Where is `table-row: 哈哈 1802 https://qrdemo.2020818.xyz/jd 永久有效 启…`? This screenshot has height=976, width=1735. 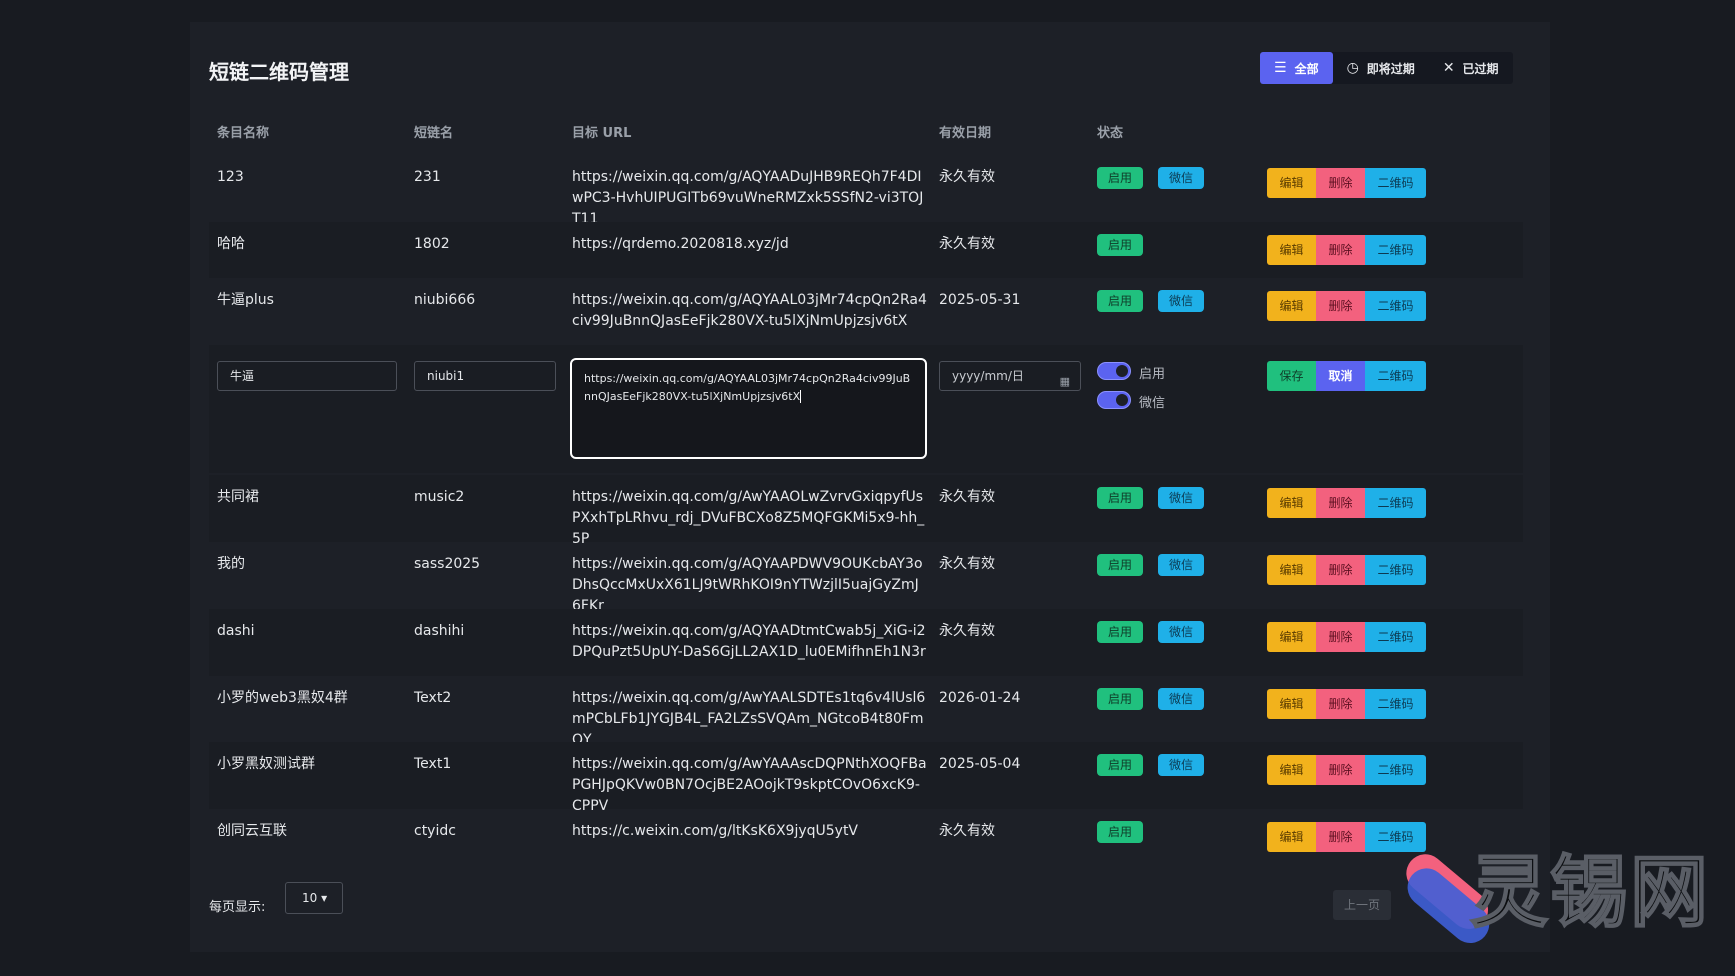
table-row: 哈哈 1802 https://qrdemo.2020818.xyz/jd 永久有效 启… is located at coordinates (866, 250).